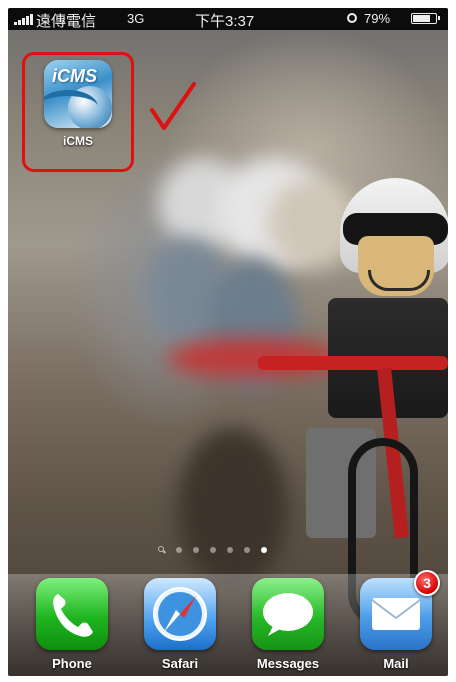  I want to click on dock-label-mail: Mail, so click(396, 663).